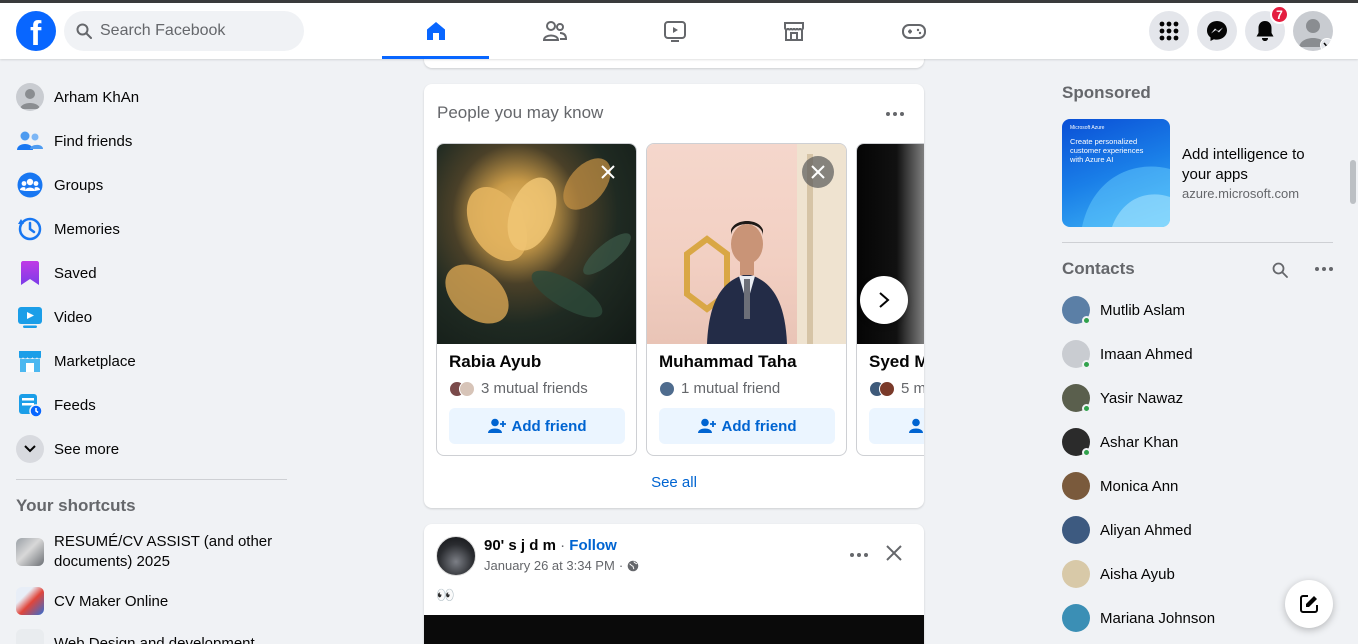 The height and width of the screenshot is (644, 1358). What do you see at coordinates (633, 565) in the screenshot?
I see `globe-icon` at bounding box center [633, 565].